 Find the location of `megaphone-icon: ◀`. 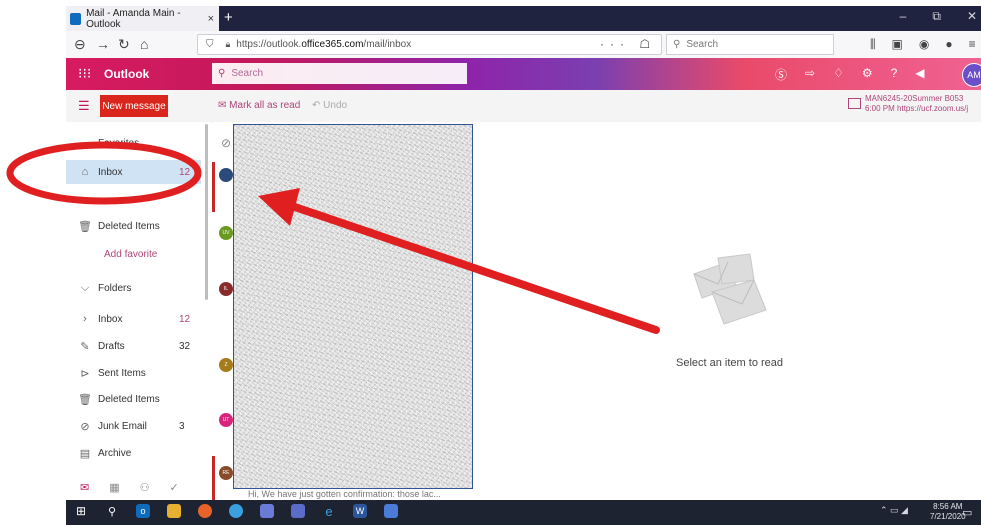

megaphone-icon: ◀ is located at coordinates (919, 74).